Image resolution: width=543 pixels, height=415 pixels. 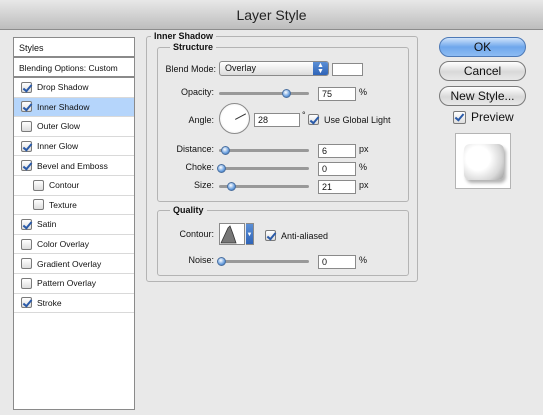 I want to click on use-global-light-option: Use Global Light, so click(x=349, y=119).